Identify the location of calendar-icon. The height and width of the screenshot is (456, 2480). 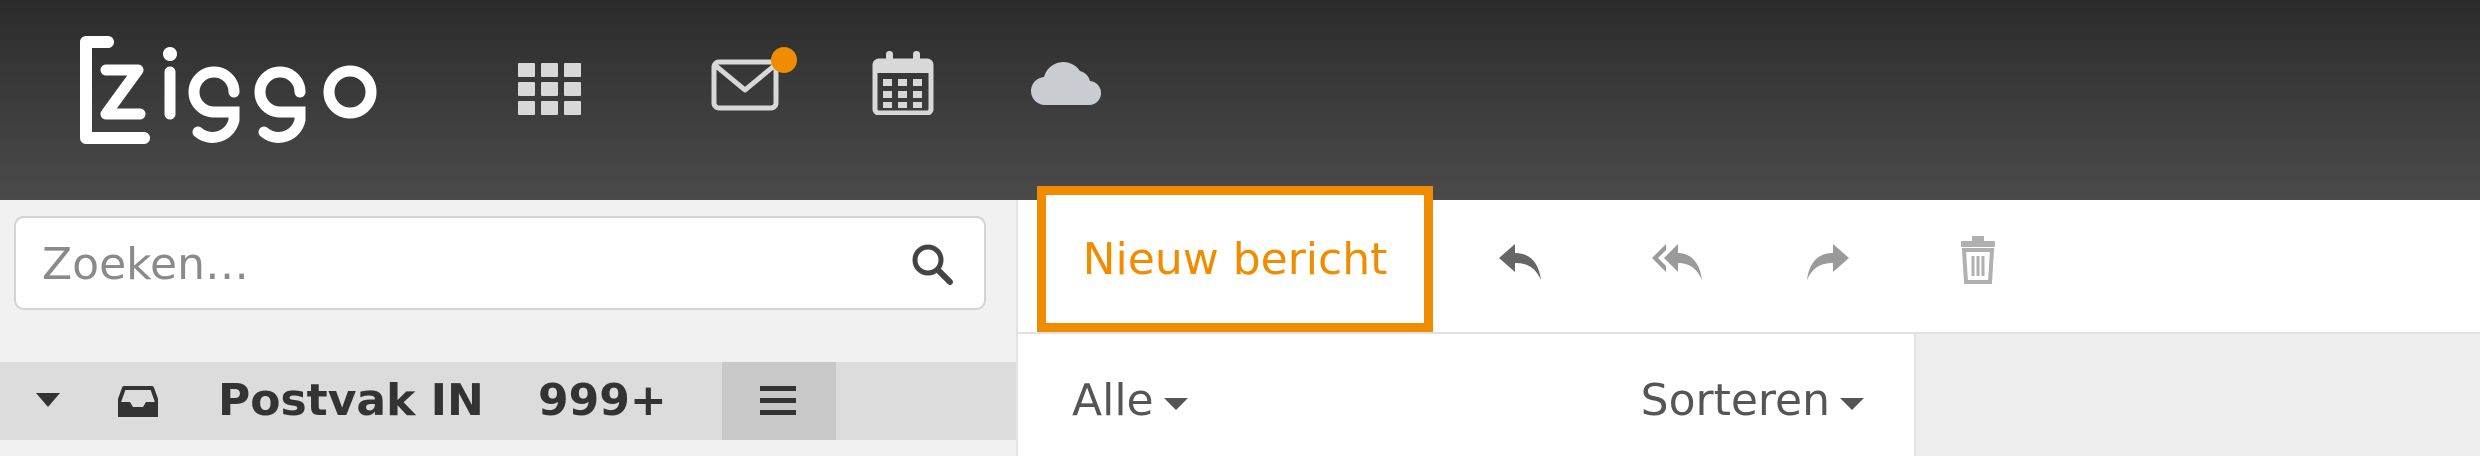
(903, 83).